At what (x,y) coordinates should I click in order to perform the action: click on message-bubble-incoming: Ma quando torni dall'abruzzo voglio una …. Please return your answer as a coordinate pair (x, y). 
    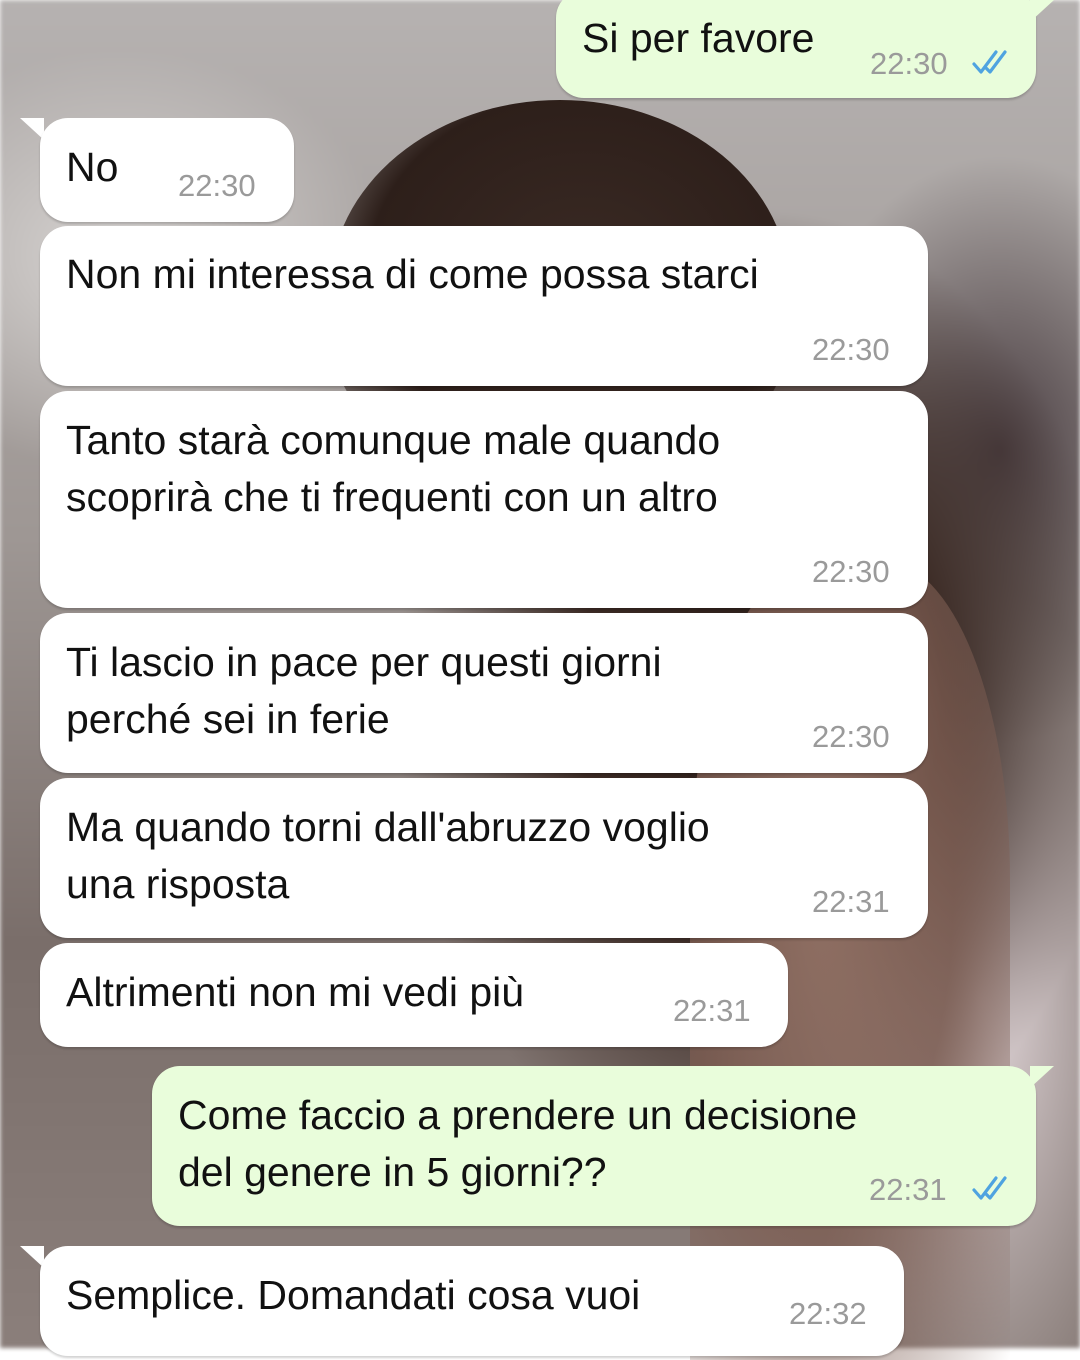
    Looking at the image, I should click on (484, 858).